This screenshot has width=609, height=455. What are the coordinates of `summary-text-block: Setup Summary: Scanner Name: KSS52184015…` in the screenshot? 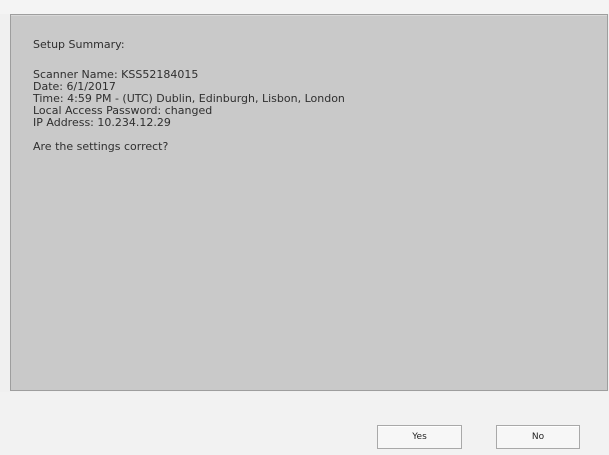 It's located at (189, 96).